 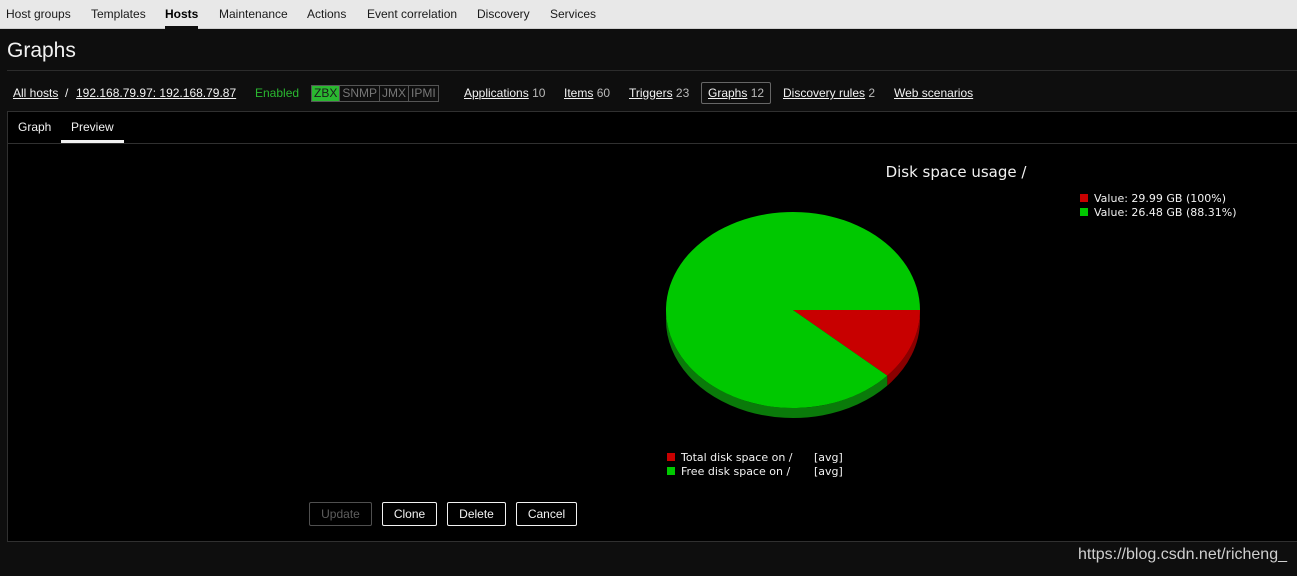 What do you see at coordinates (340, 514) in the screenshot?
I see `update-button: Update` at bounding box center [340, 514].